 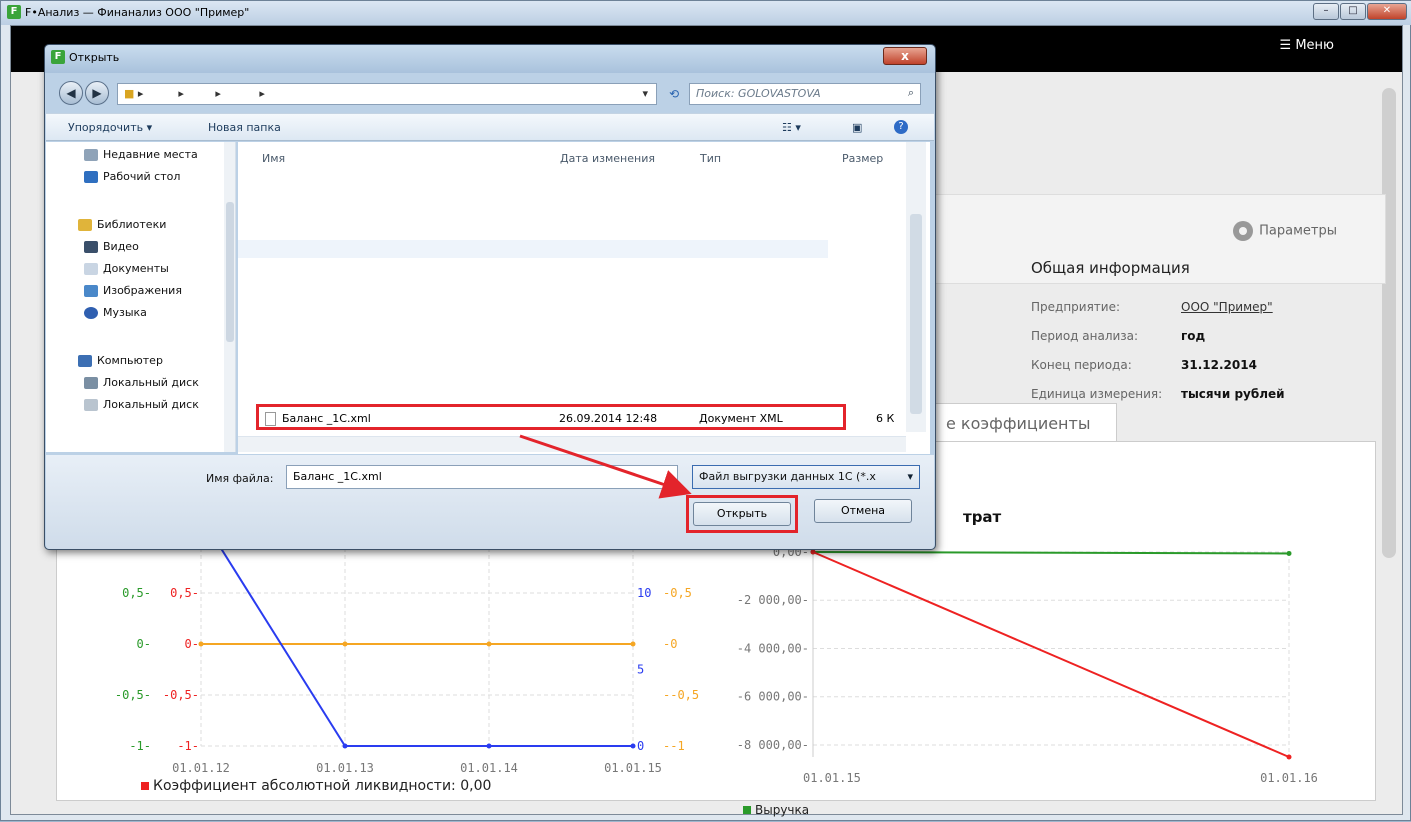 I want to click on series-line-red, so click(x=1051, y=654).